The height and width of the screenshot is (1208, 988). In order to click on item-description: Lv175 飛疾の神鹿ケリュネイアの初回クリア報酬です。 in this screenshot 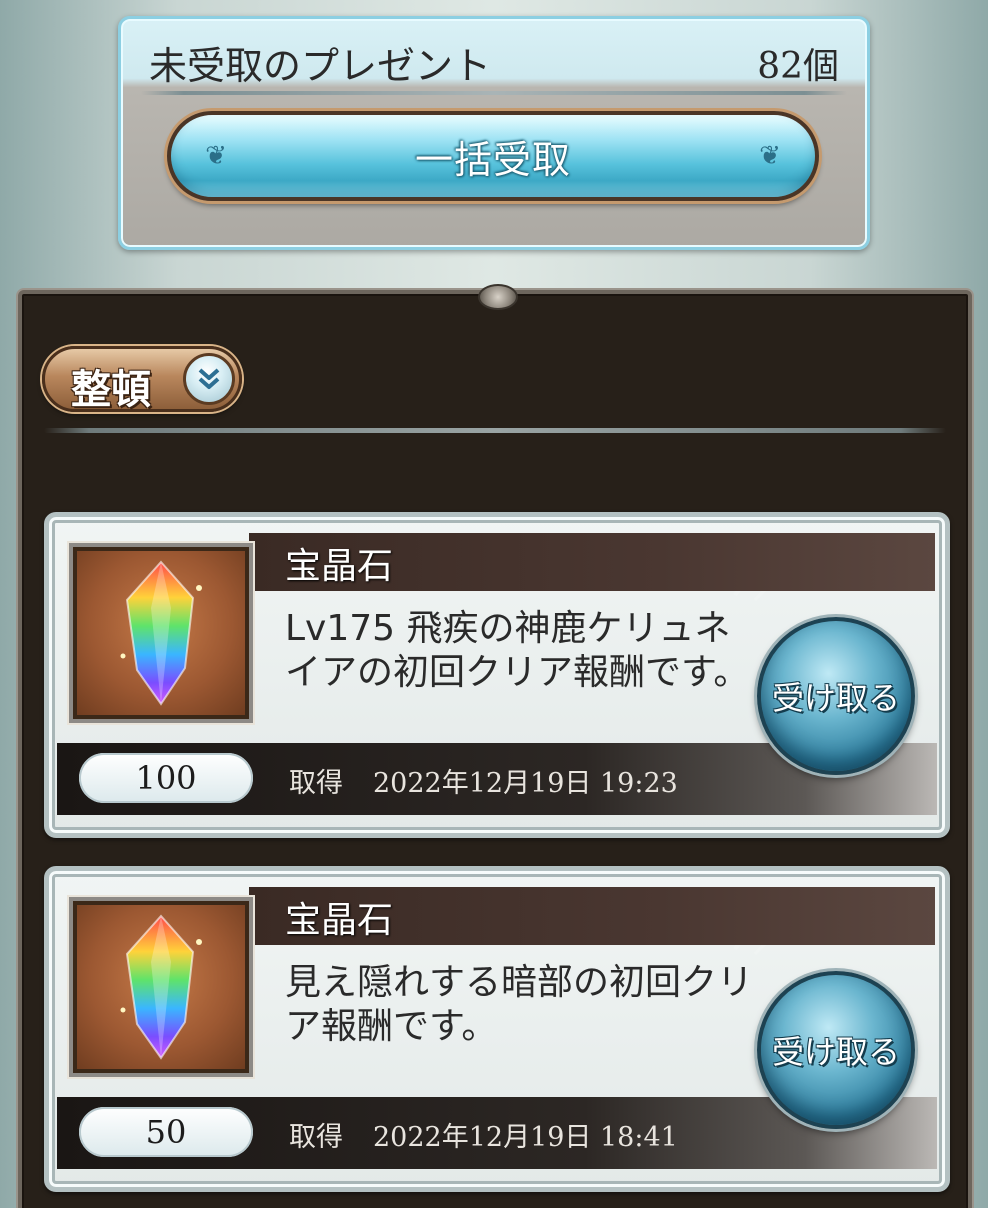, I will do `click(517, 650)`.